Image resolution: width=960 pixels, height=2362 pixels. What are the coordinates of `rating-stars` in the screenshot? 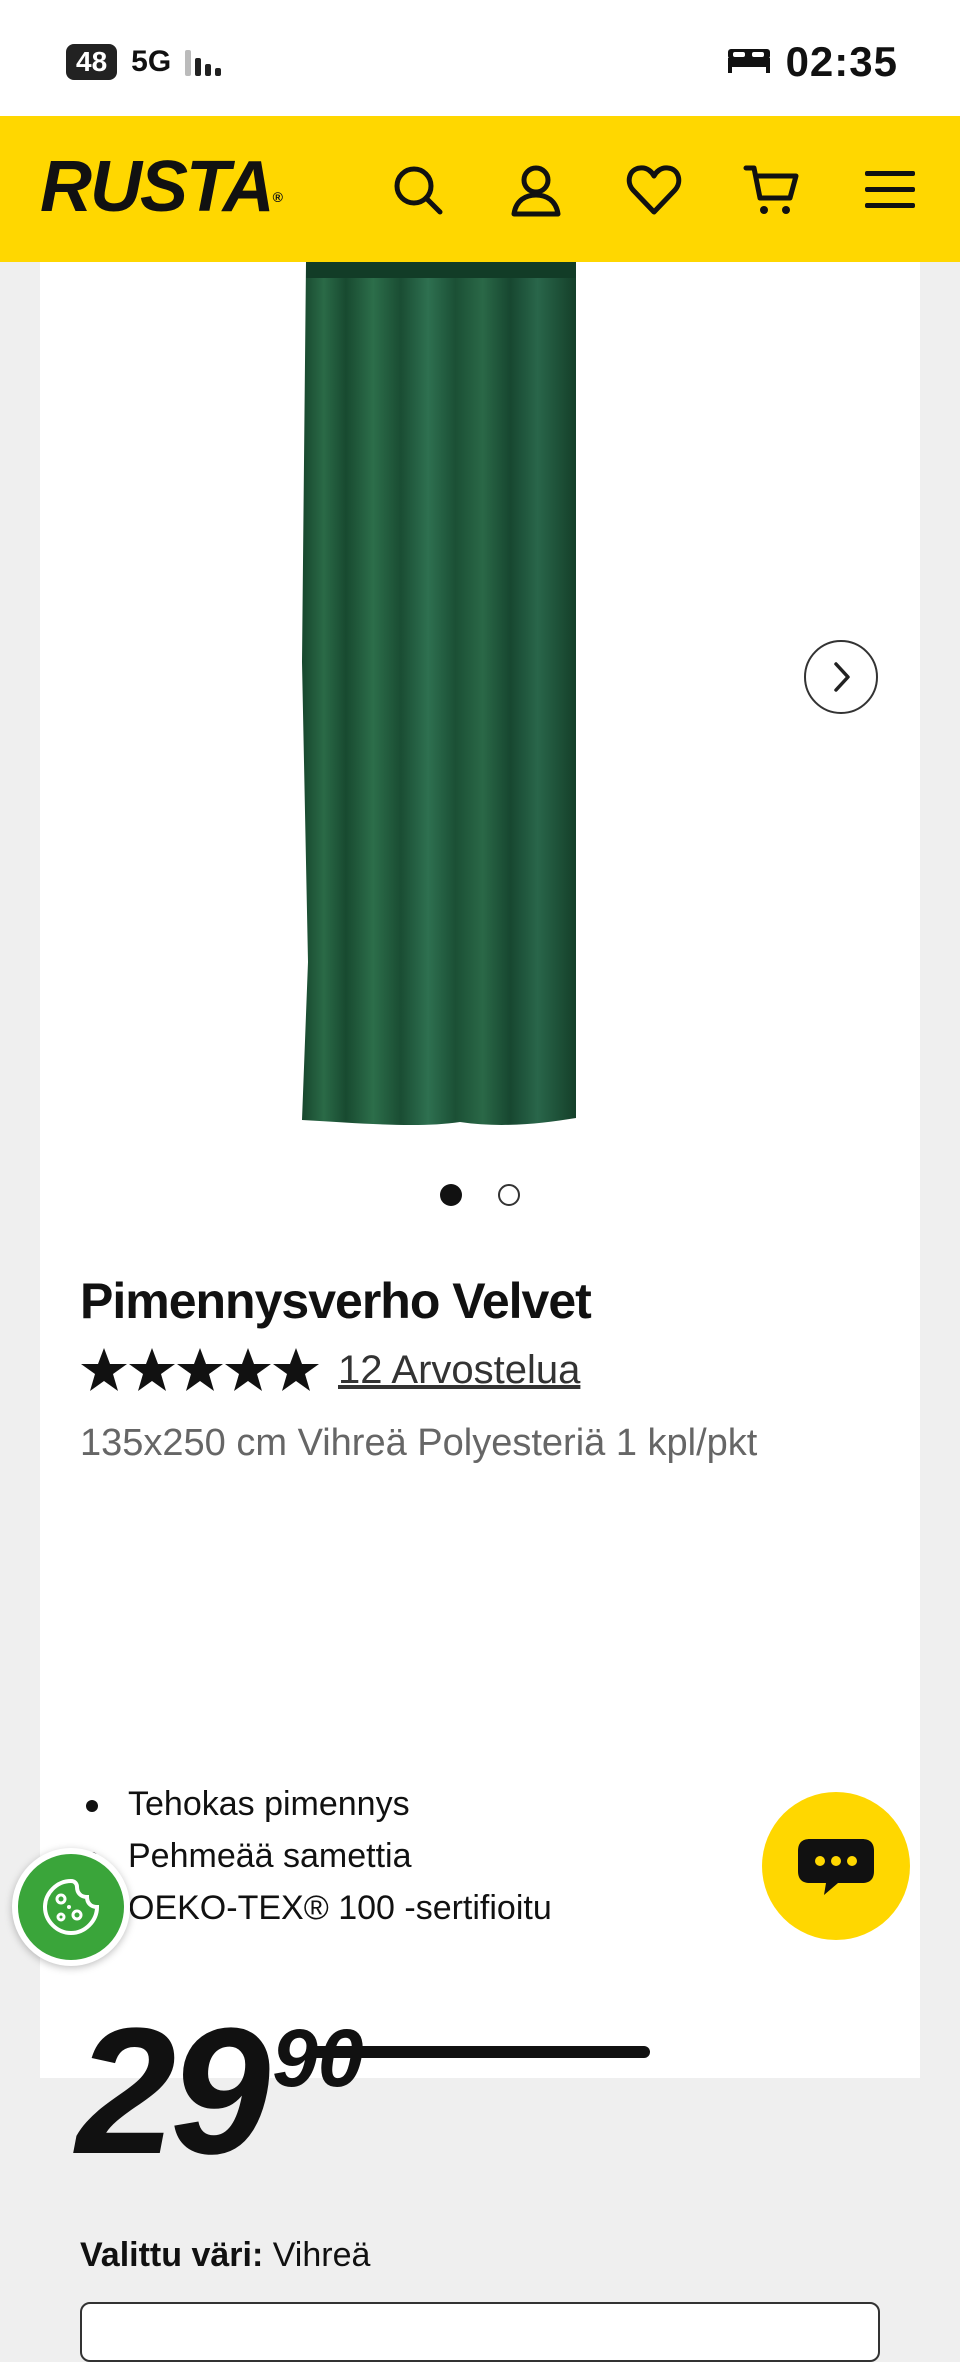 It's located at (200, 1370).